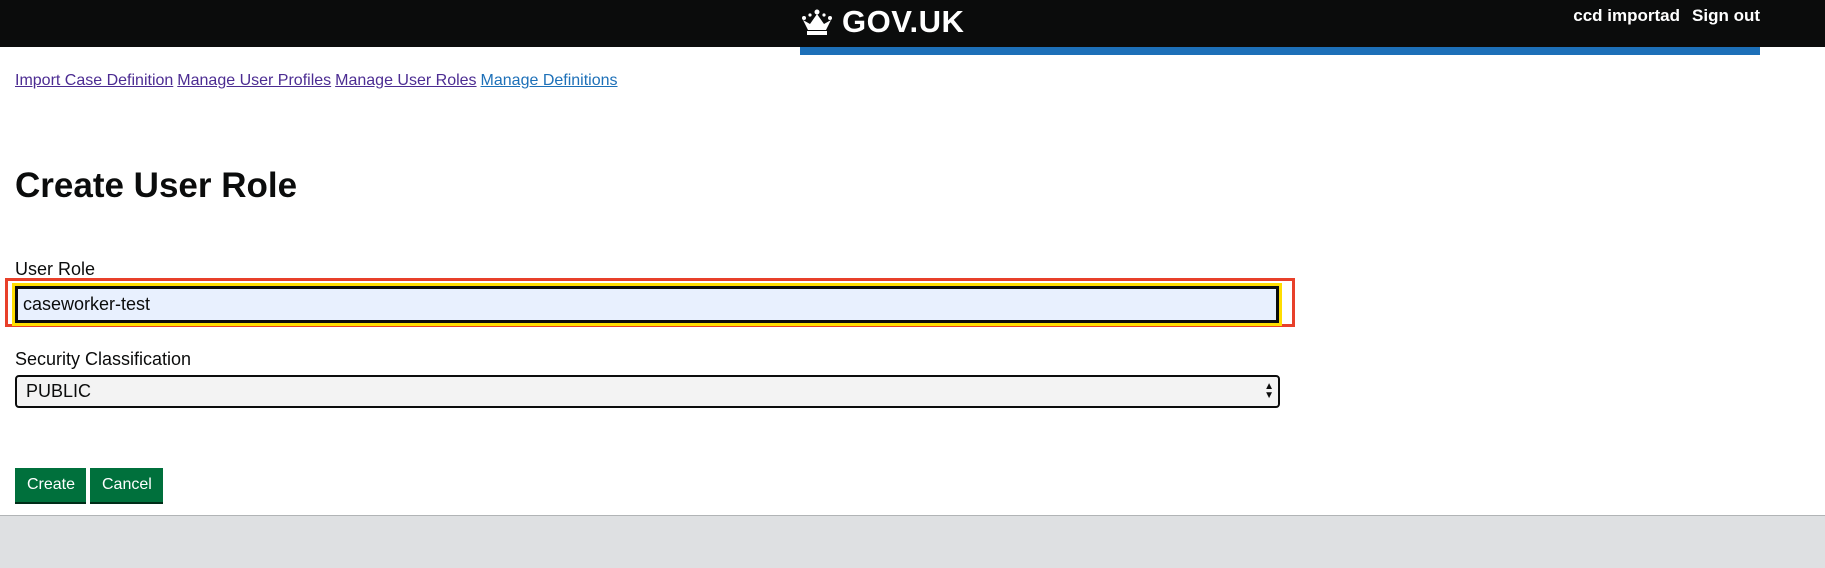 The height and width of the screenshot is (568, 1825). I want to click on nav-link-manage-user-profiles: Manage User Profiles, so click(254, 81).